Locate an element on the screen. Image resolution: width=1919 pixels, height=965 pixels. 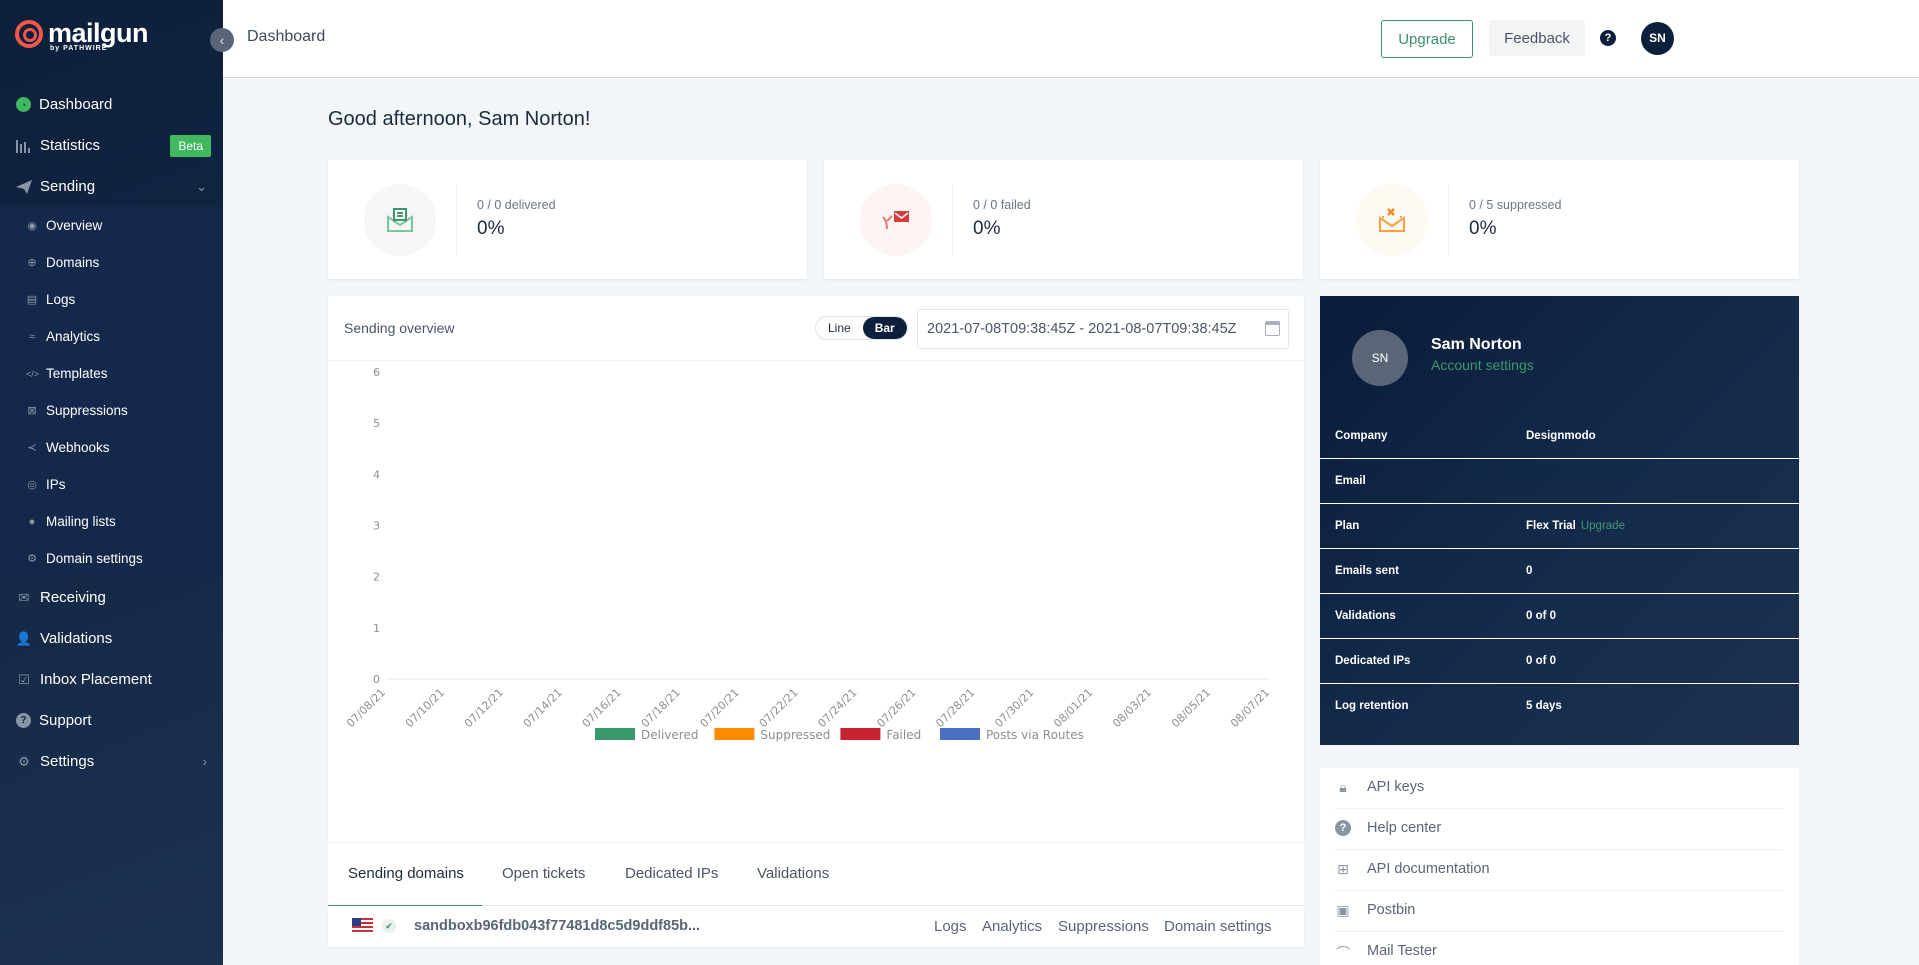
tab-dedicated-ips: Dedicated IPs is located at coordinates (671, 873).